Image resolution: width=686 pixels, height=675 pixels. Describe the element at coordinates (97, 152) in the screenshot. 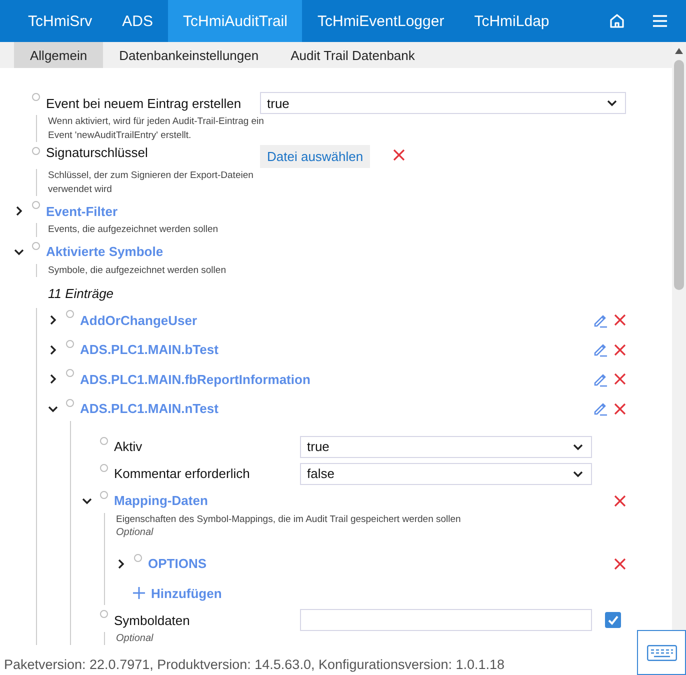

I see `setting-label: Signaturschlüssel` at that location.